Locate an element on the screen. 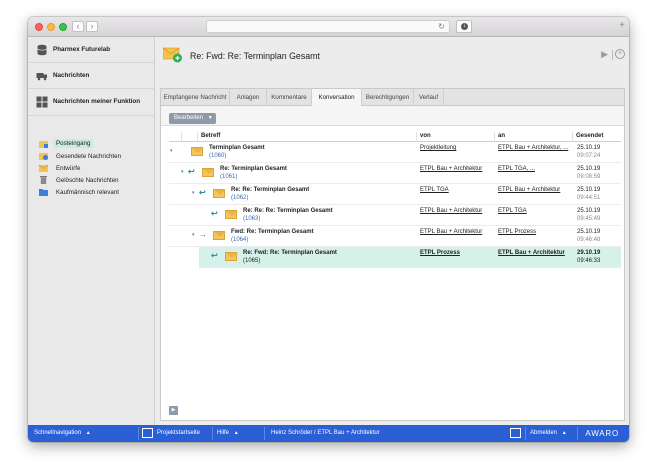 The width and height of the screenshot is (657, 476). reload-icon: ↻ is located at coordinates (441, 26).